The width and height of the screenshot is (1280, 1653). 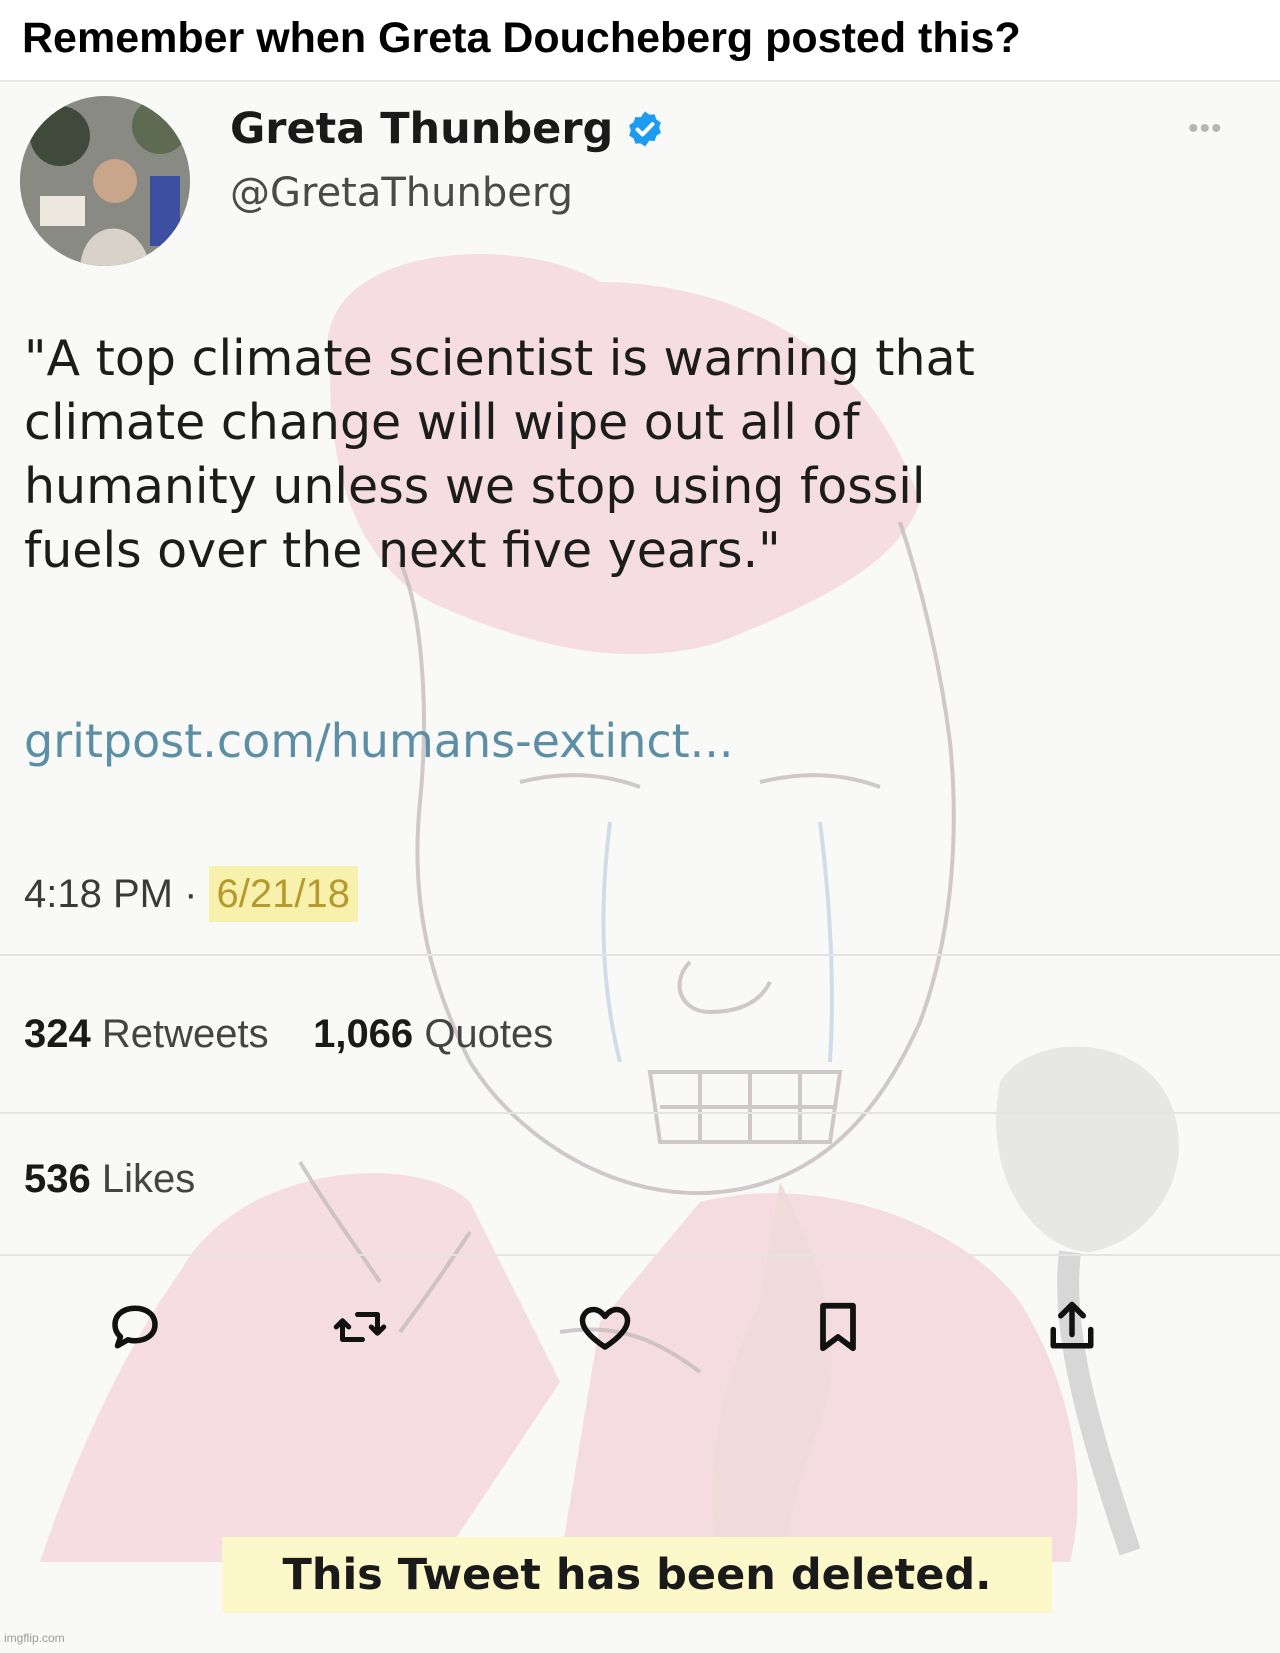 I want to click on avatar, so click(x=105, y=181).